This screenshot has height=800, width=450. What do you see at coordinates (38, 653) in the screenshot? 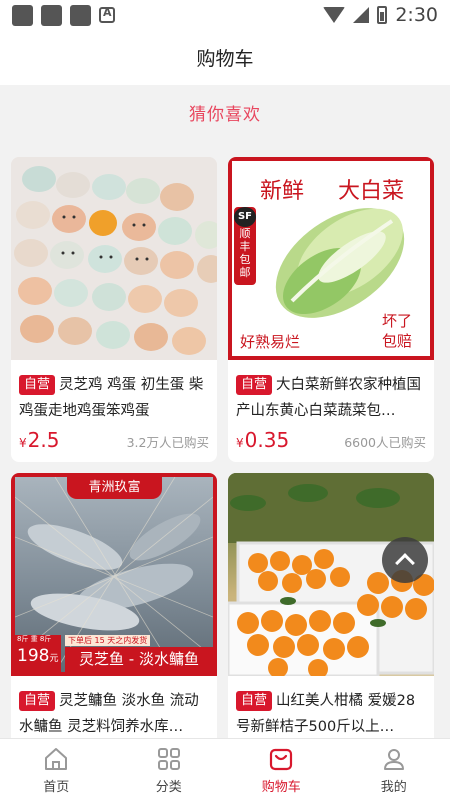
I see `fish-price-badge: 8斤 重 8斤 198元` at bounding box center [38, 653].